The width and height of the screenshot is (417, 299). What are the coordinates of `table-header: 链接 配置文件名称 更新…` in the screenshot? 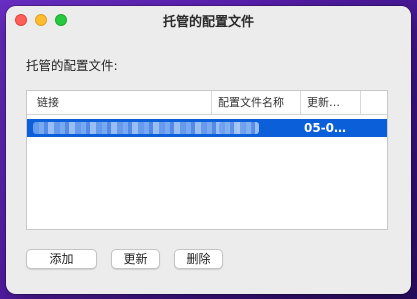 It's located at (207, 103).